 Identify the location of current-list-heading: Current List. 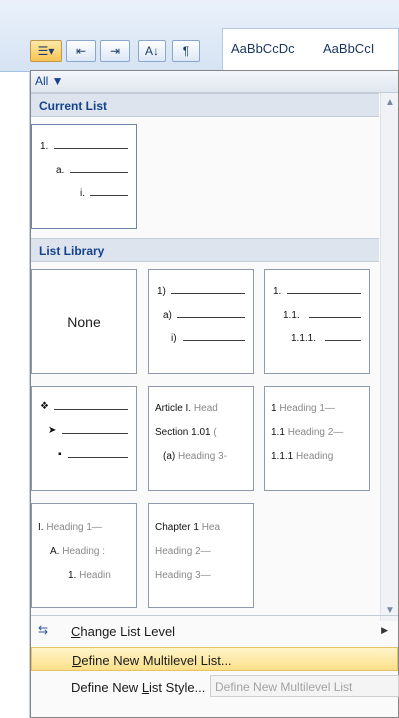
(205, 105).